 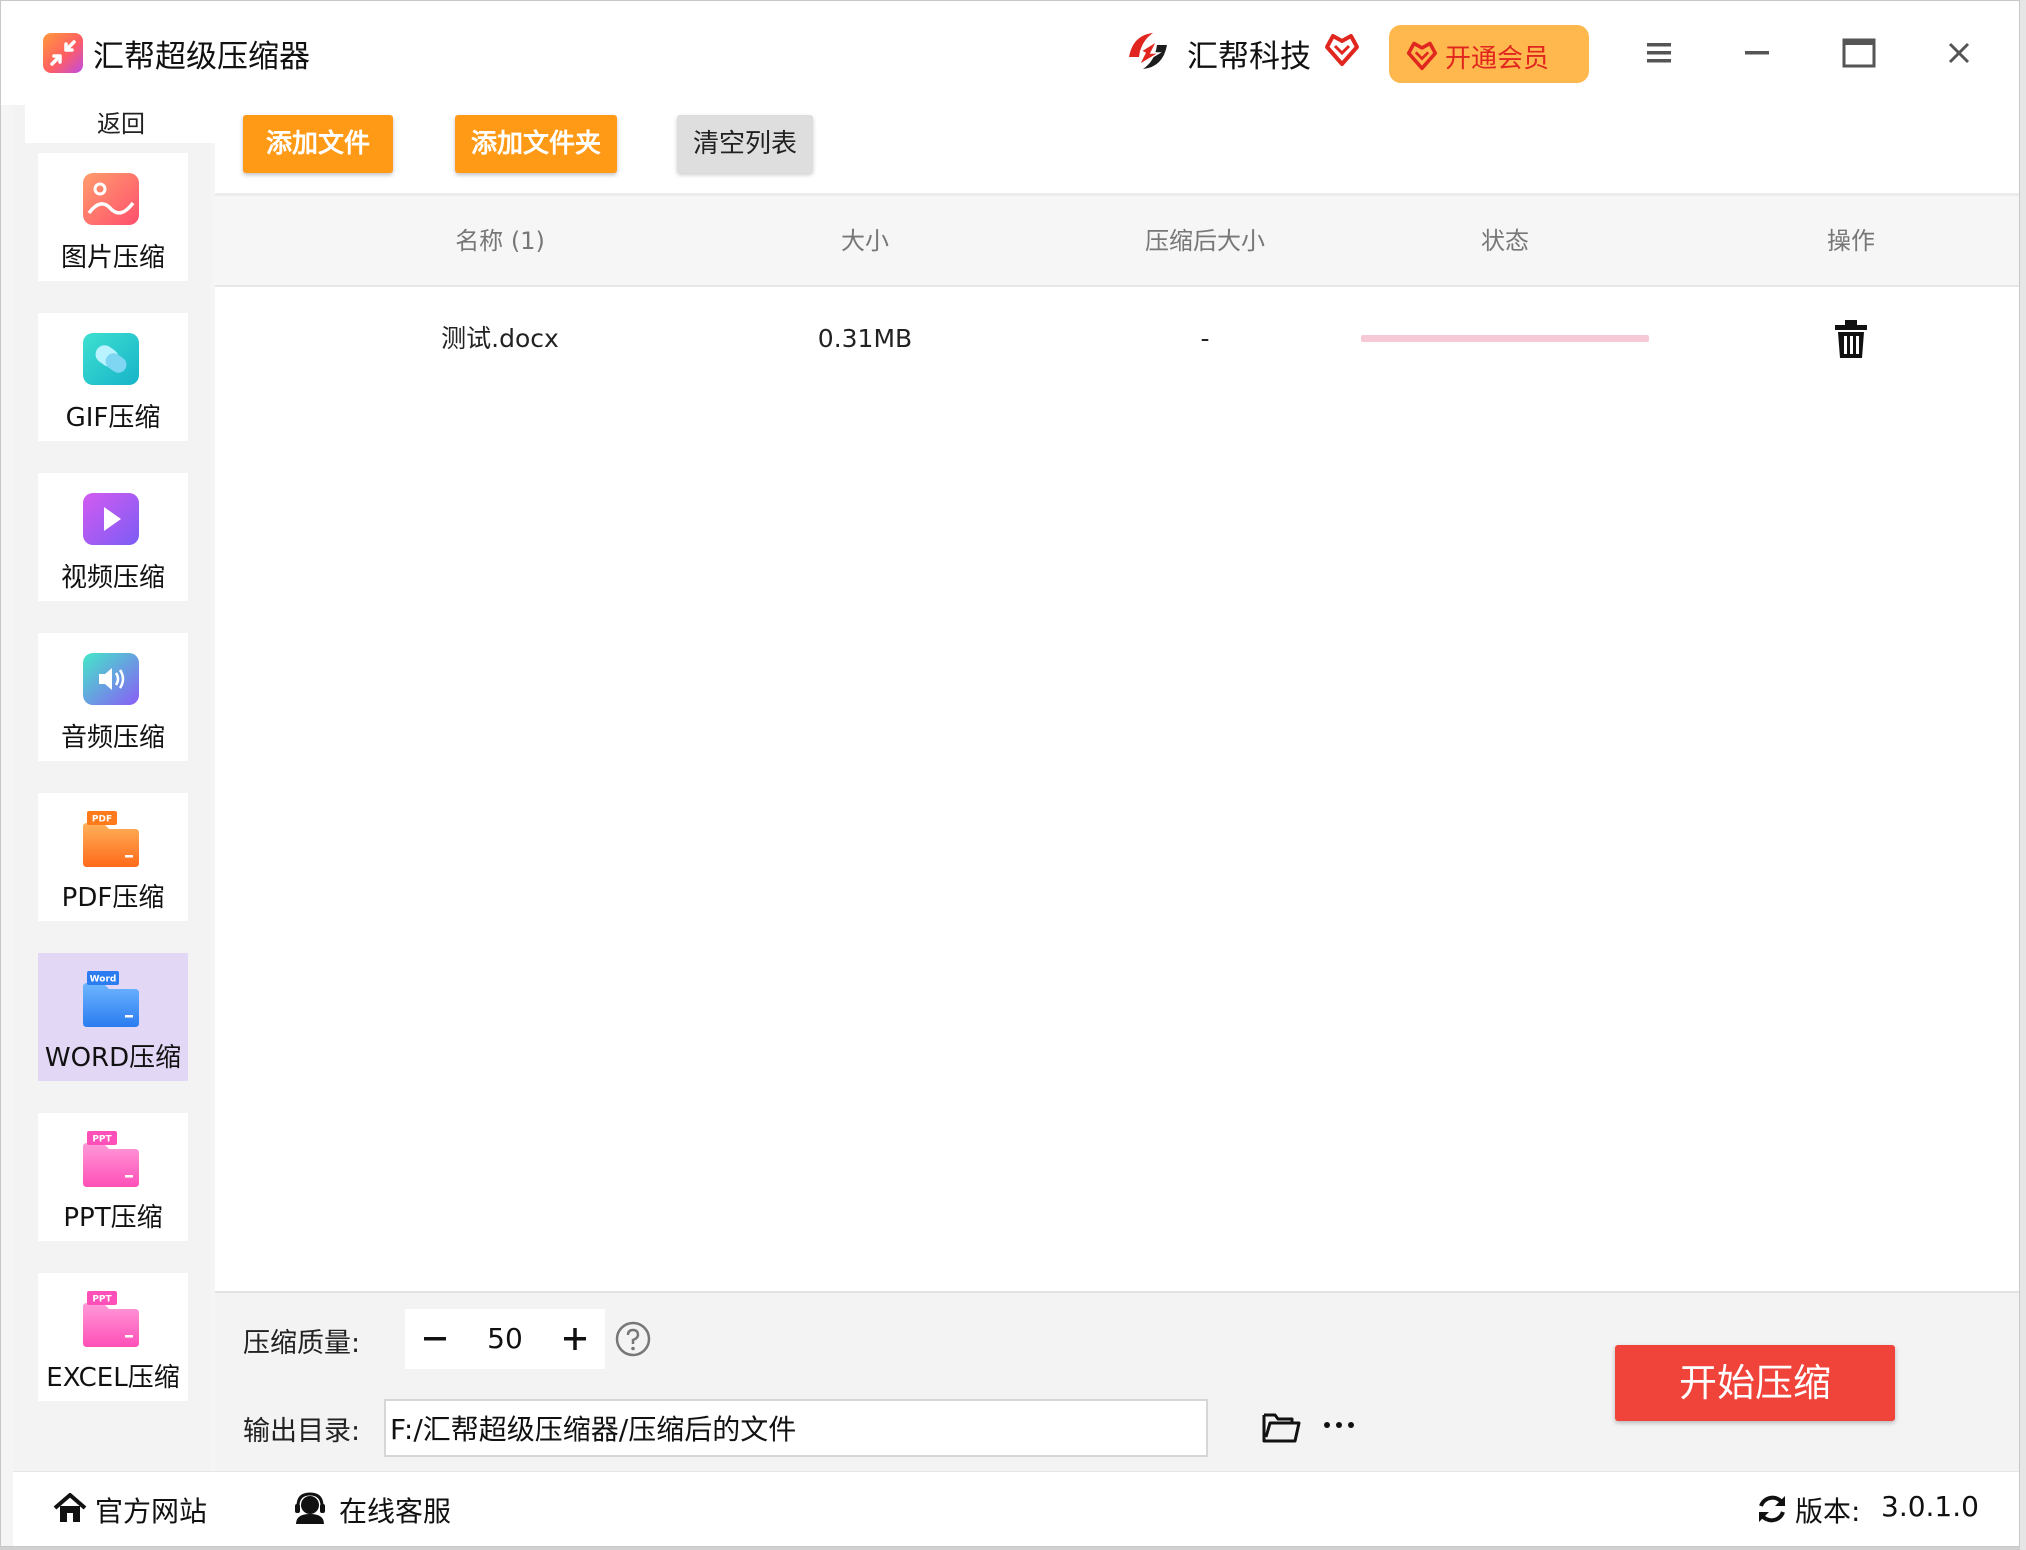 I want to click on file-size: 0.31MB, so click(x=865, y=338).